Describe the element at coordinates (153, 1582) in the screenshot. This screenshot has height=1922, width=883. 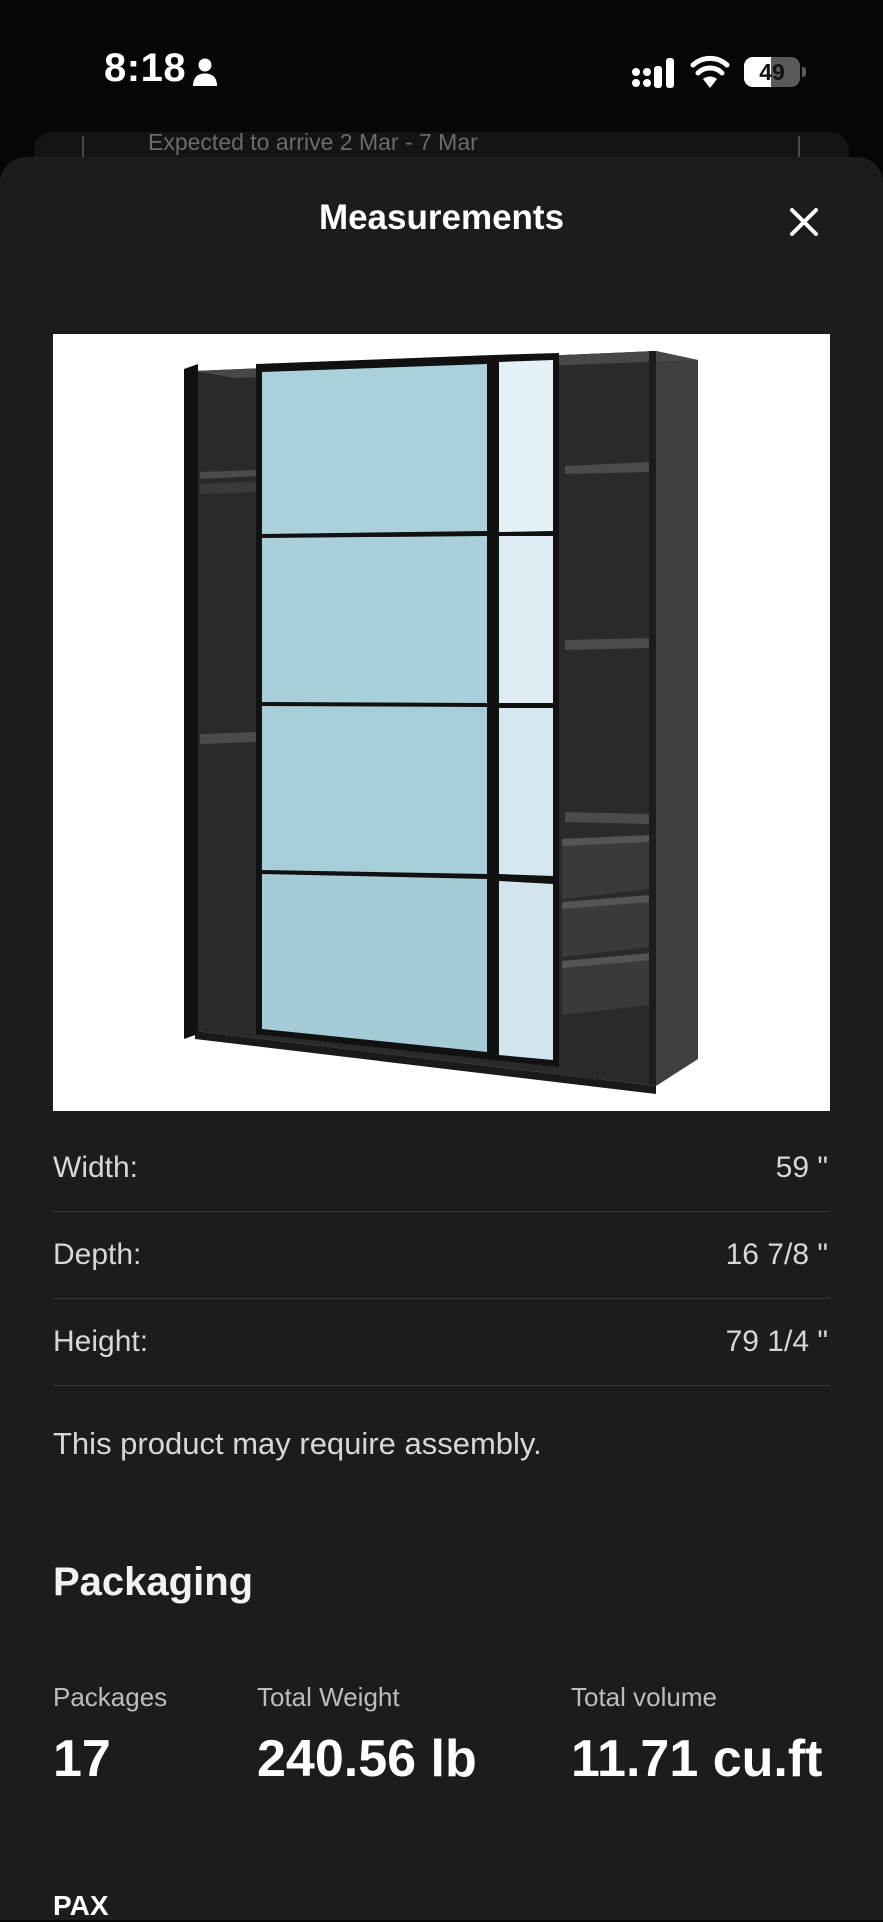
I see `packaging-heading: Packaging` at that location.